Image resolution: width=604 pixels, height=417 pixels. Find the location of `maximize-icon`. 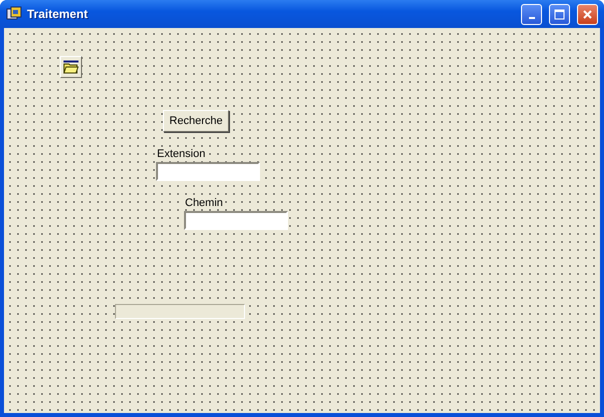

maximize-icon is located at coordinates (559, 14).